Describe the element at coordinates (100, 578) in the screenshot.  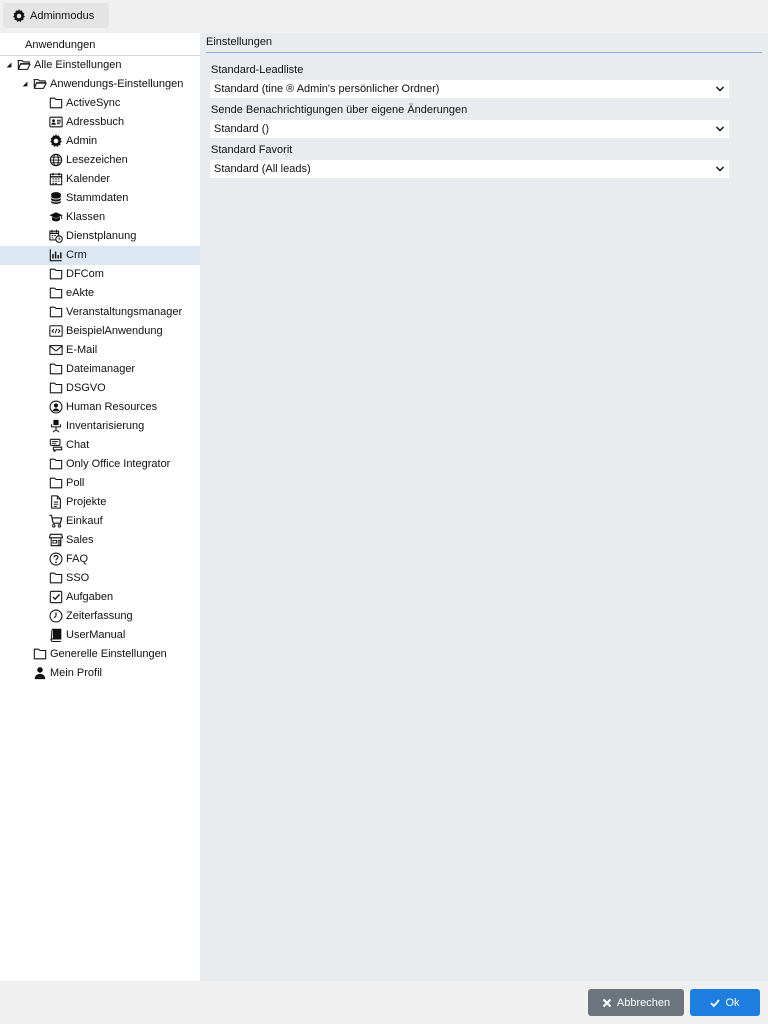
I see `tree-item-sso: SSO` at that location.